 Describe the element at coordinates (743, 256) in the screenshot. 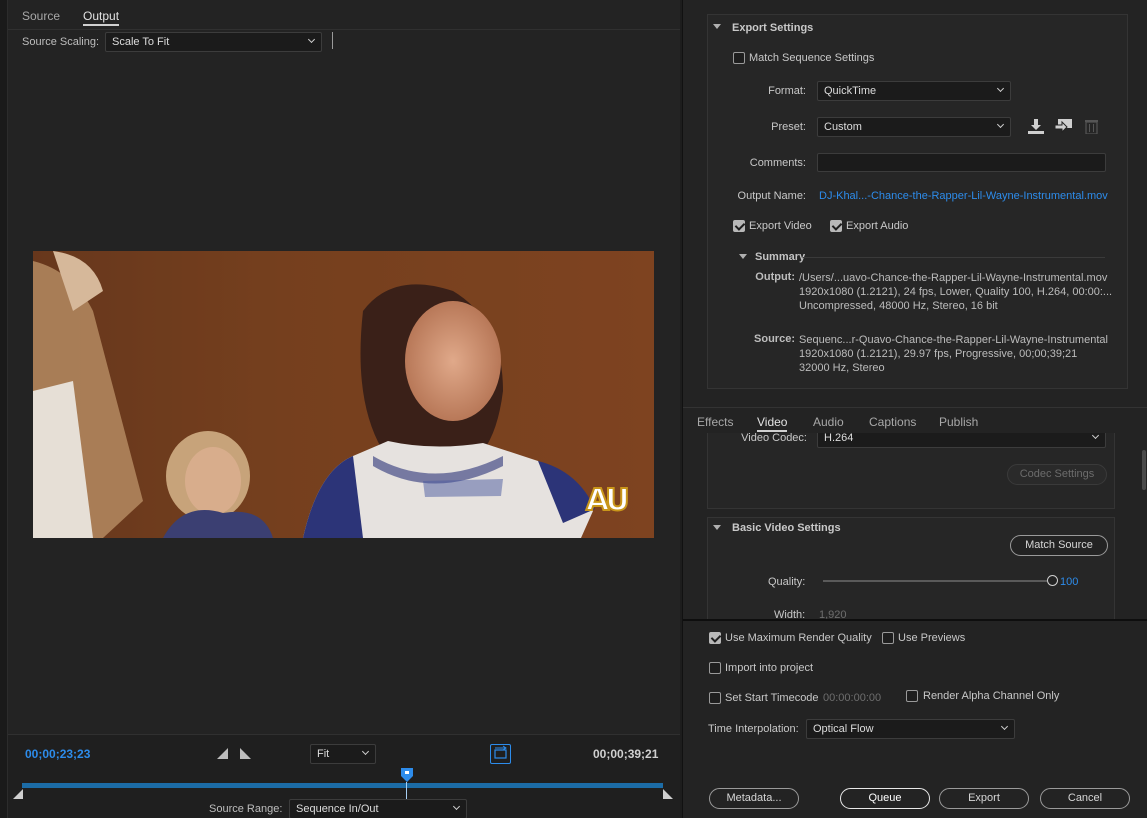

I see `summary-collapse-arrow-icon` at that location.